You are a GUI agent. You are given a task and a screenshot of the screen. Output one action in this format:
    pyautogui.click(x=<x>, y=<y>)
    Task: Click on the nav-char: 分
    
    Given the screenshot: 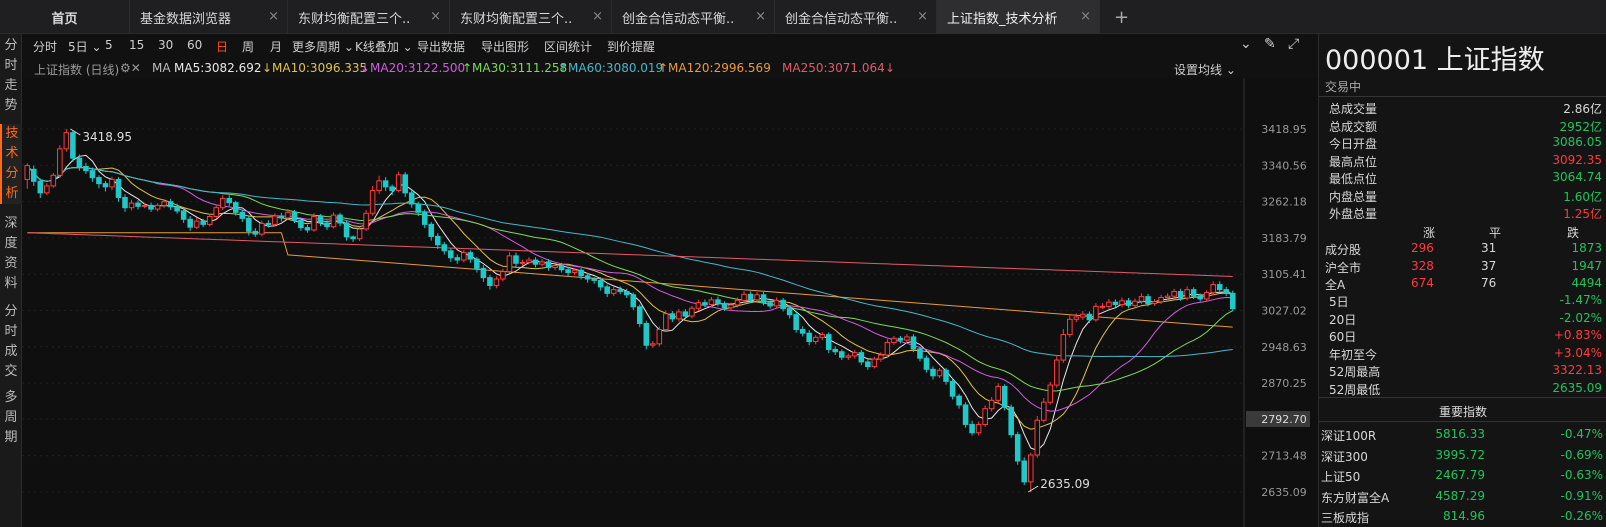 What is the action you would take?
    pyautogui.click(x=11, y=45)
    